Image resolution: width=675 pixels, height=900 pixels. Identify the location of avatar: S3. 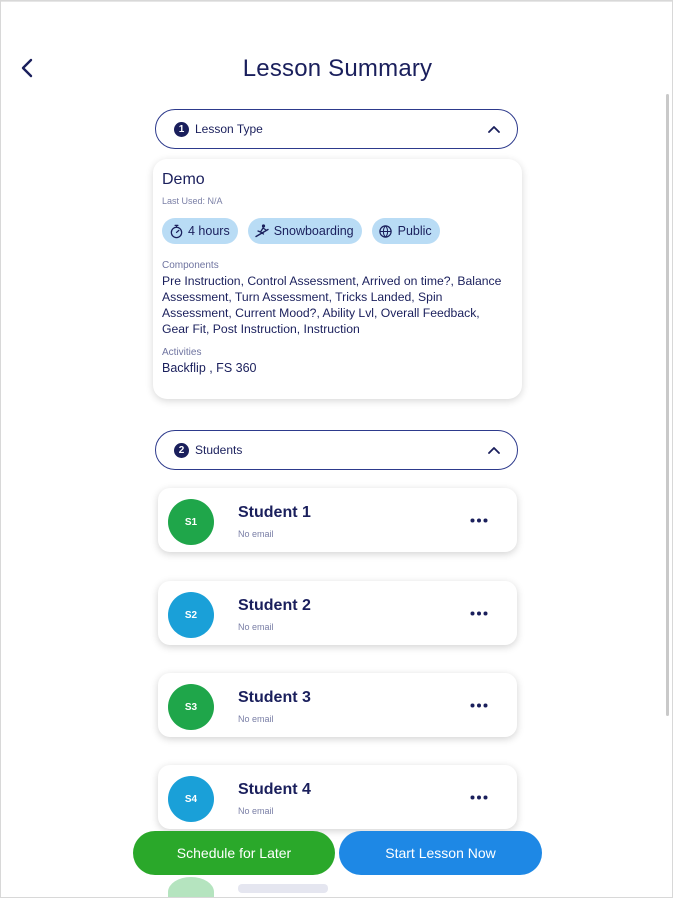
(191, 707).